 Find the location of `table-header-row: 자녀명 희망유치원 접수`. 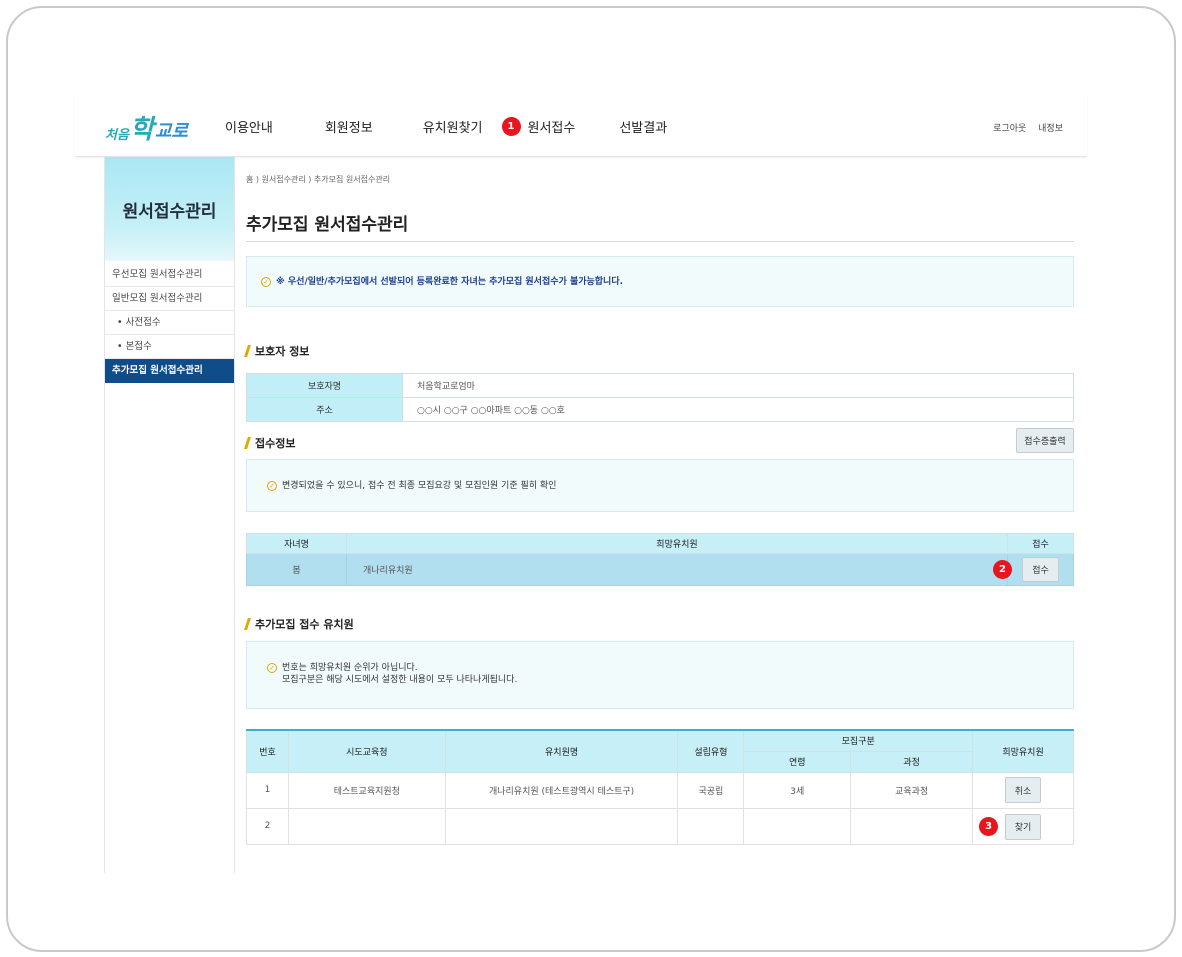

table-header-row: 자녀명 희망유치원 접수 is located at coordinates (660, 543).